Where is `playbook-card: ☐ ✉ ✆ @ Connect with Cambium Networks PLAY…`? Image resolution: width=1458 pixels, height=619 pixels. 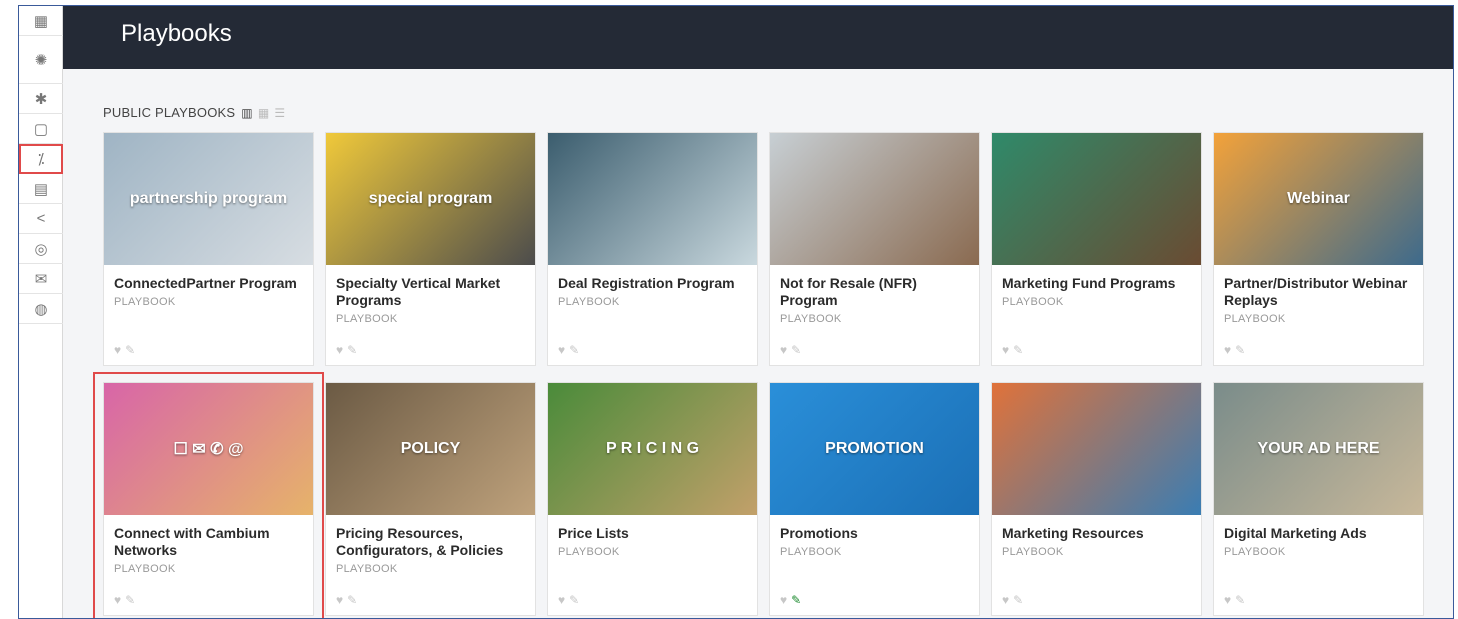
playbook-card: ☐ ✉ ✆ @ Connect with Cambium Networks PLAY… is located at coordinates (208, 495).